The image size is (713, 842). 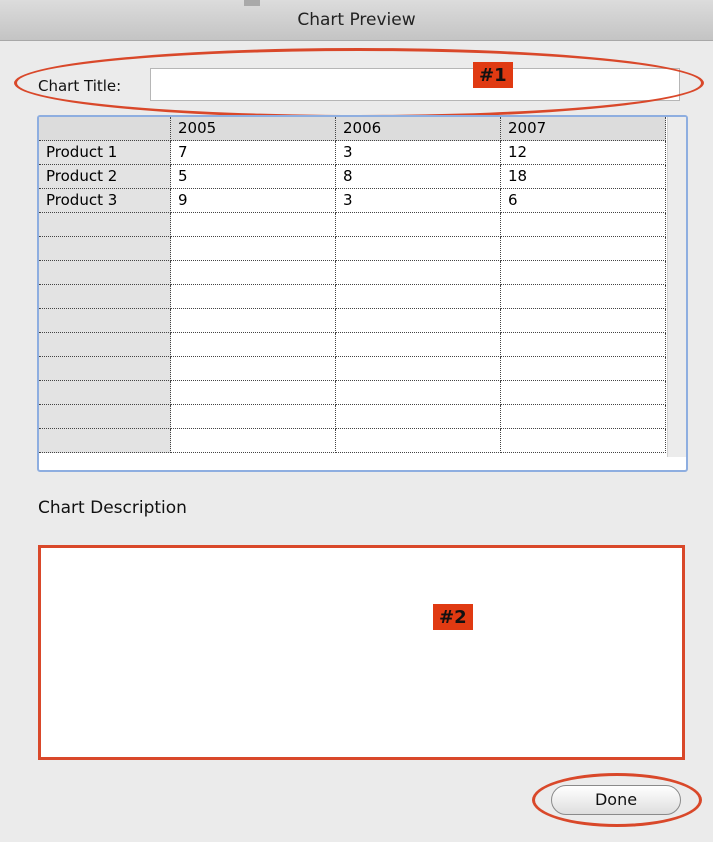 I want to click on column-header: 2005, so click(x=253, y=129).